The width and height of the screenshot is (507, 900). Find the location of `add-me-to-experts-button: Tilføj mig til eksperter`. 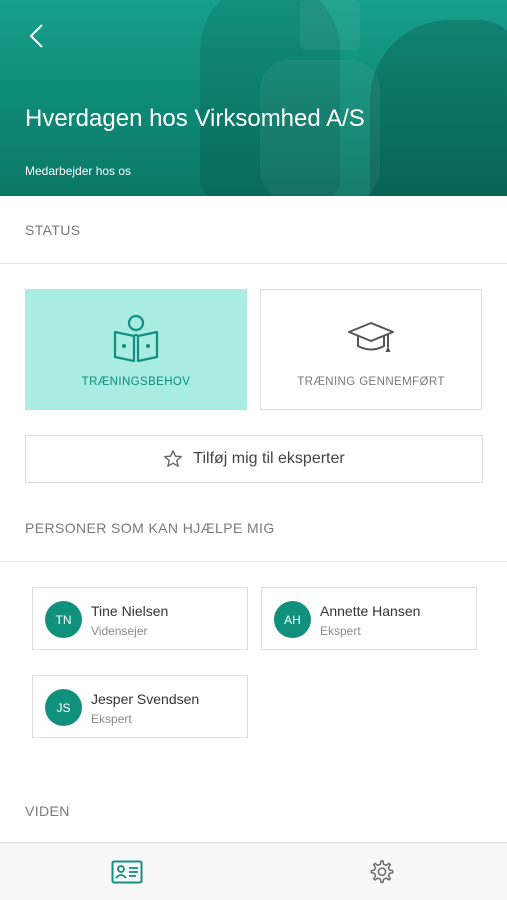

add-me-to-experts-button: Tilføj mig til eksperter is located at coordinates (254, 459).